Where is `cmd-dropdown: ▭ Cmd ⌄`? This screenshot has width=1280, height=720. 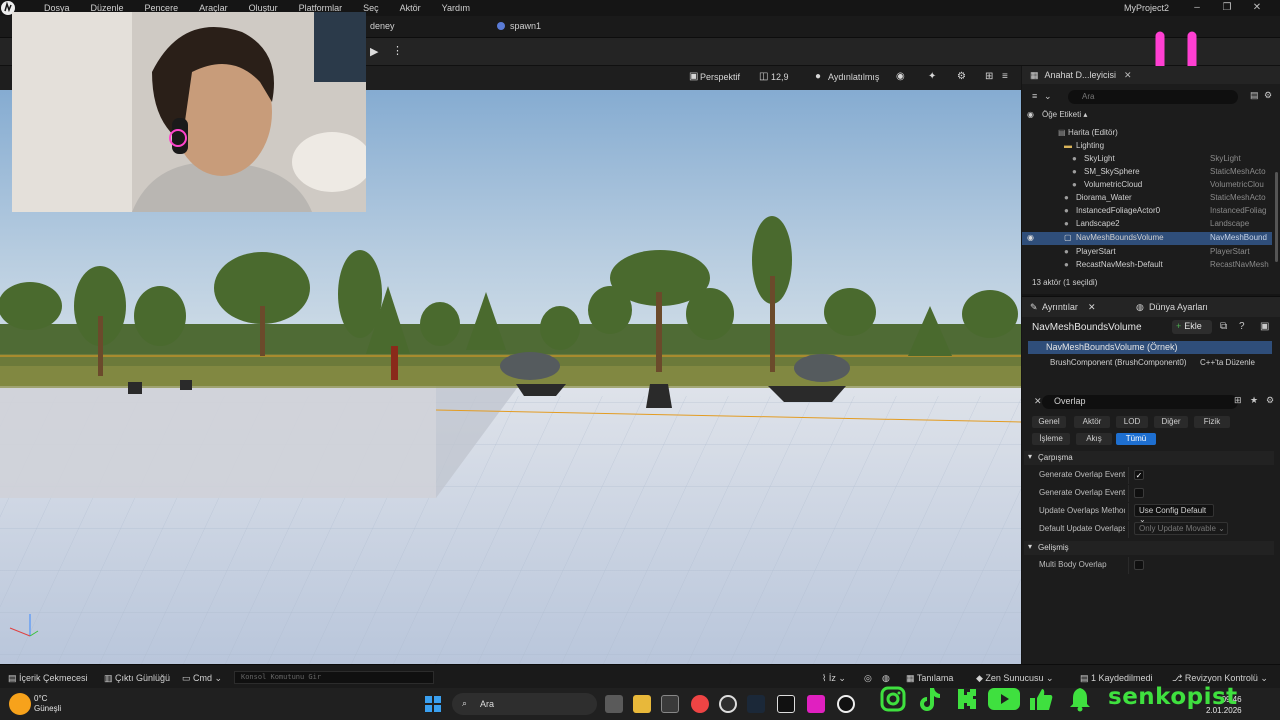 cmd-dropdown: ▭ Cmd ⌄ is located at coordinates (202, 678).